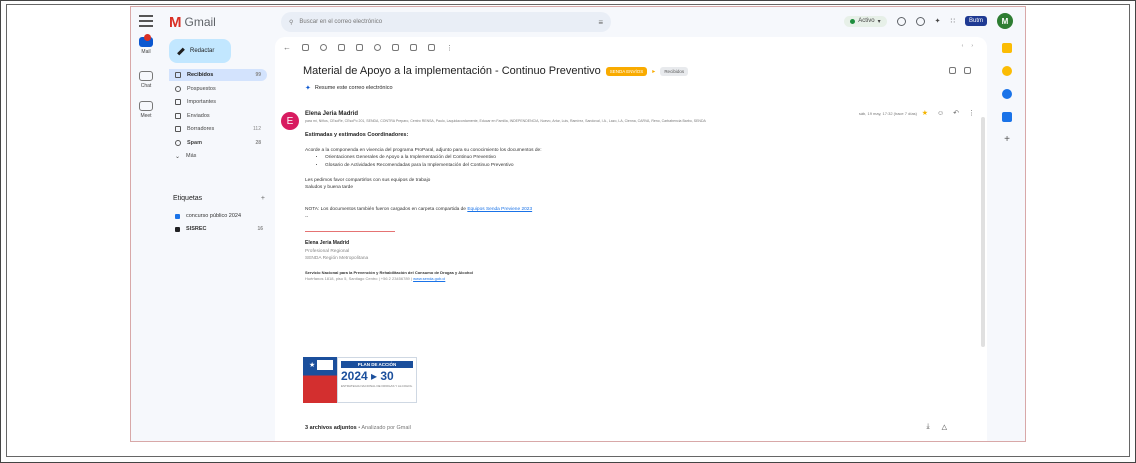 The height and width of the screenshot is (463, 1136). Describe the element at coordinates (178, 102) in the screenshot. I see `important-icon` at that location.